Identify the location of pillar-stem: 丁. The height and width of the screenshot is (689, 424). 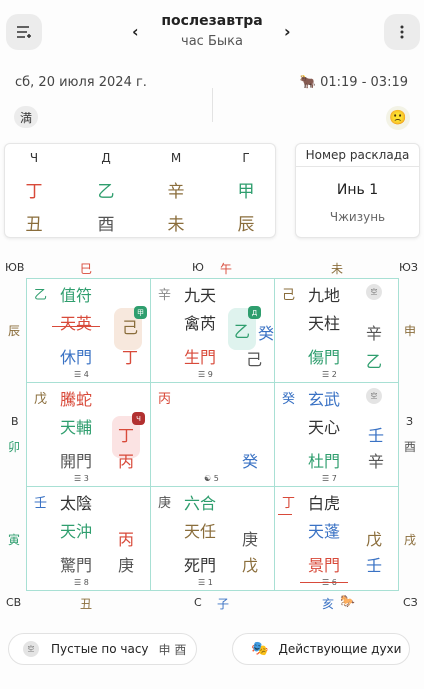
(34, 192).